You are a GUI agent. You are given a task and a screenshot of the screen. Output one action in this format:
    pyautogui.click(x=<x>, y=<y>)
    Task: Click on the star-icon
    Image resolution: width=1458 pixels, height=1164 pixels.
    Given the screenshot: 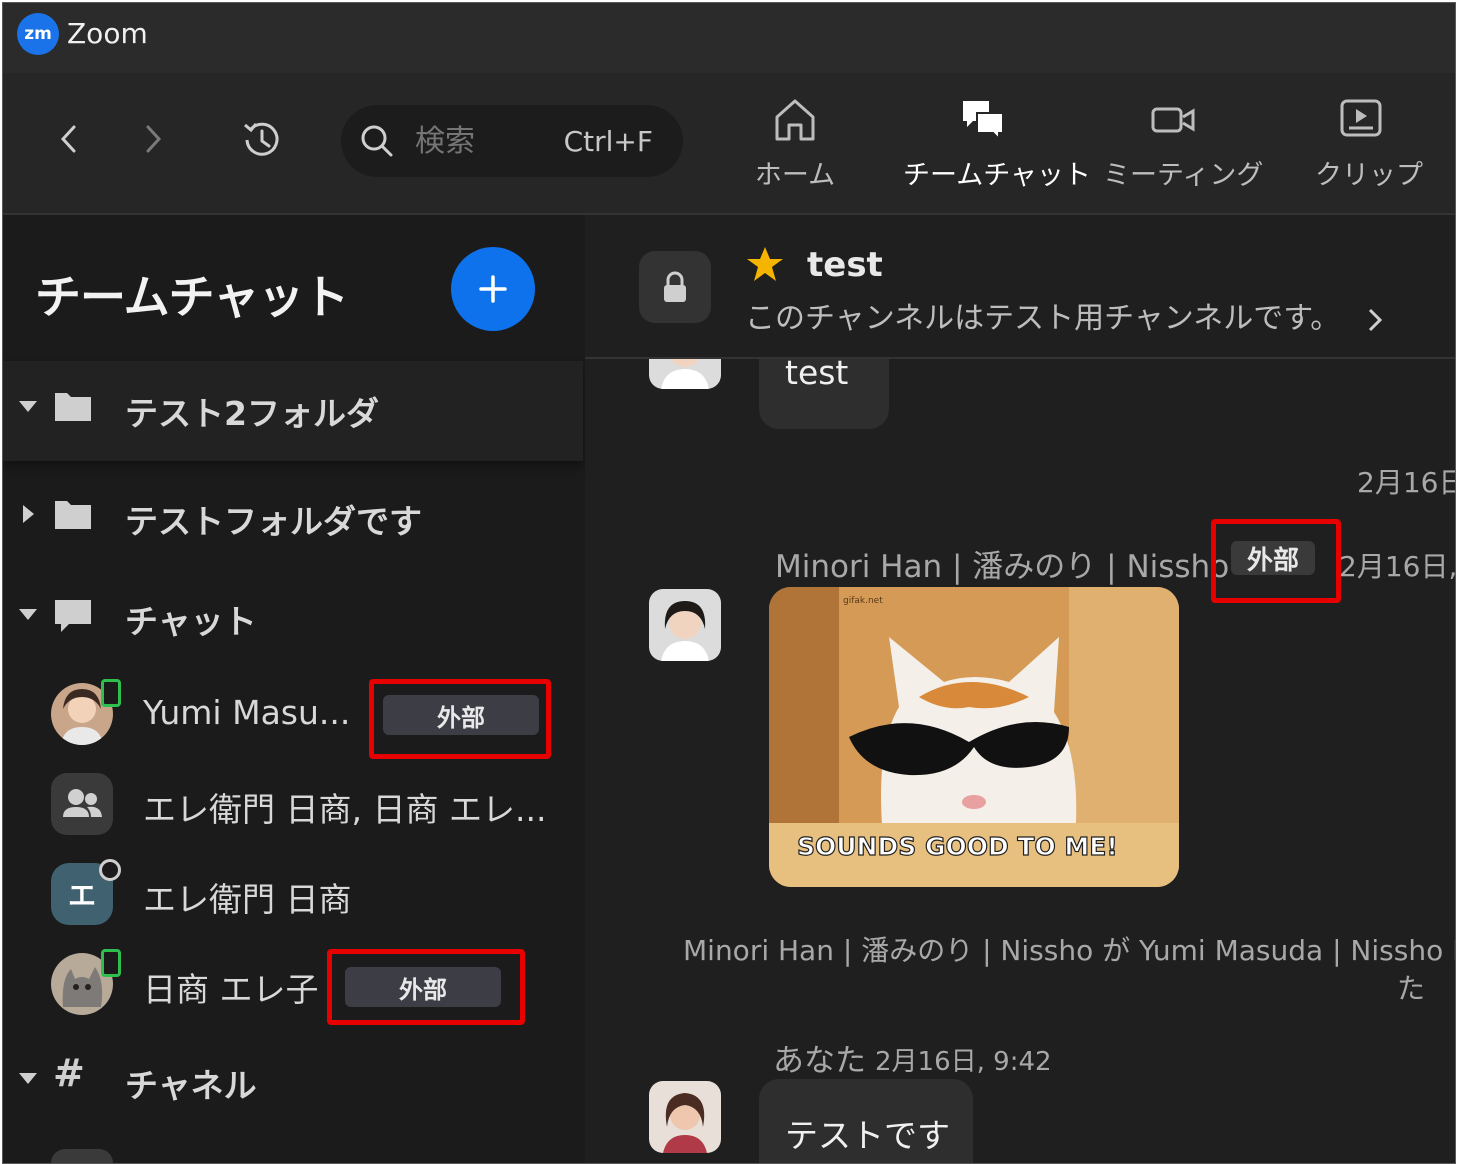 What is the action you would take?
    pyautogui.click(x=765, y=266)
    